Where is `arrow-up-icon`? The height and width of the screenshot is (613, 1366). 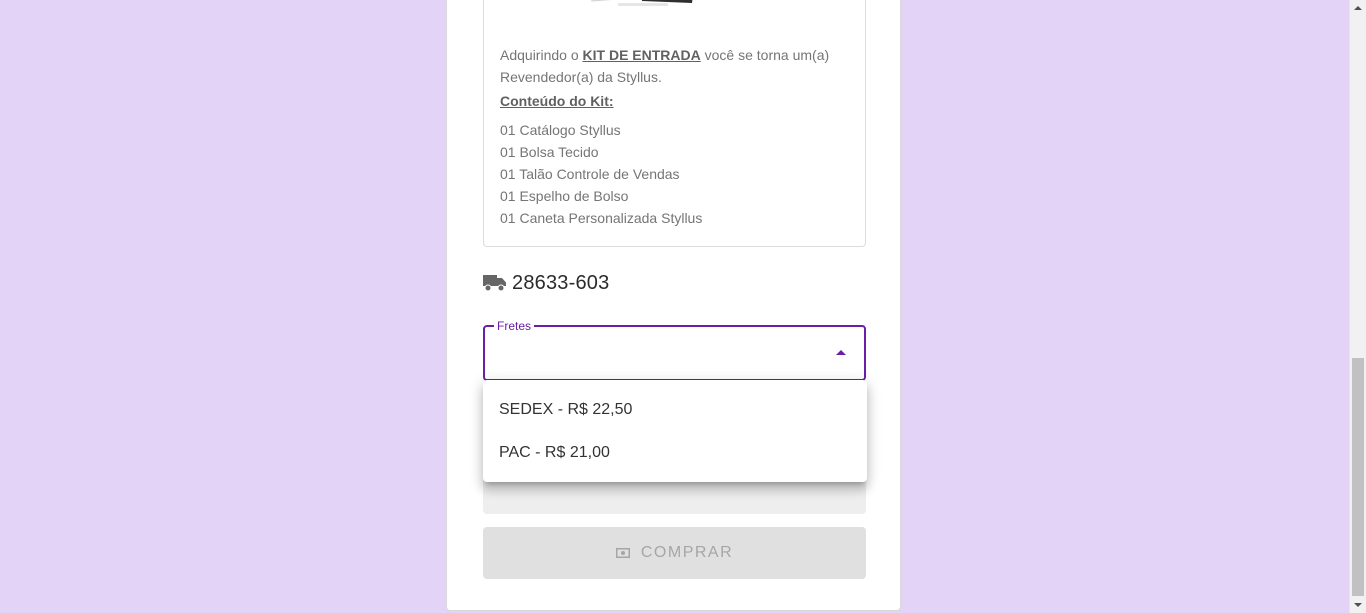 arrow-up-icon is located at coordinates (841, 352).